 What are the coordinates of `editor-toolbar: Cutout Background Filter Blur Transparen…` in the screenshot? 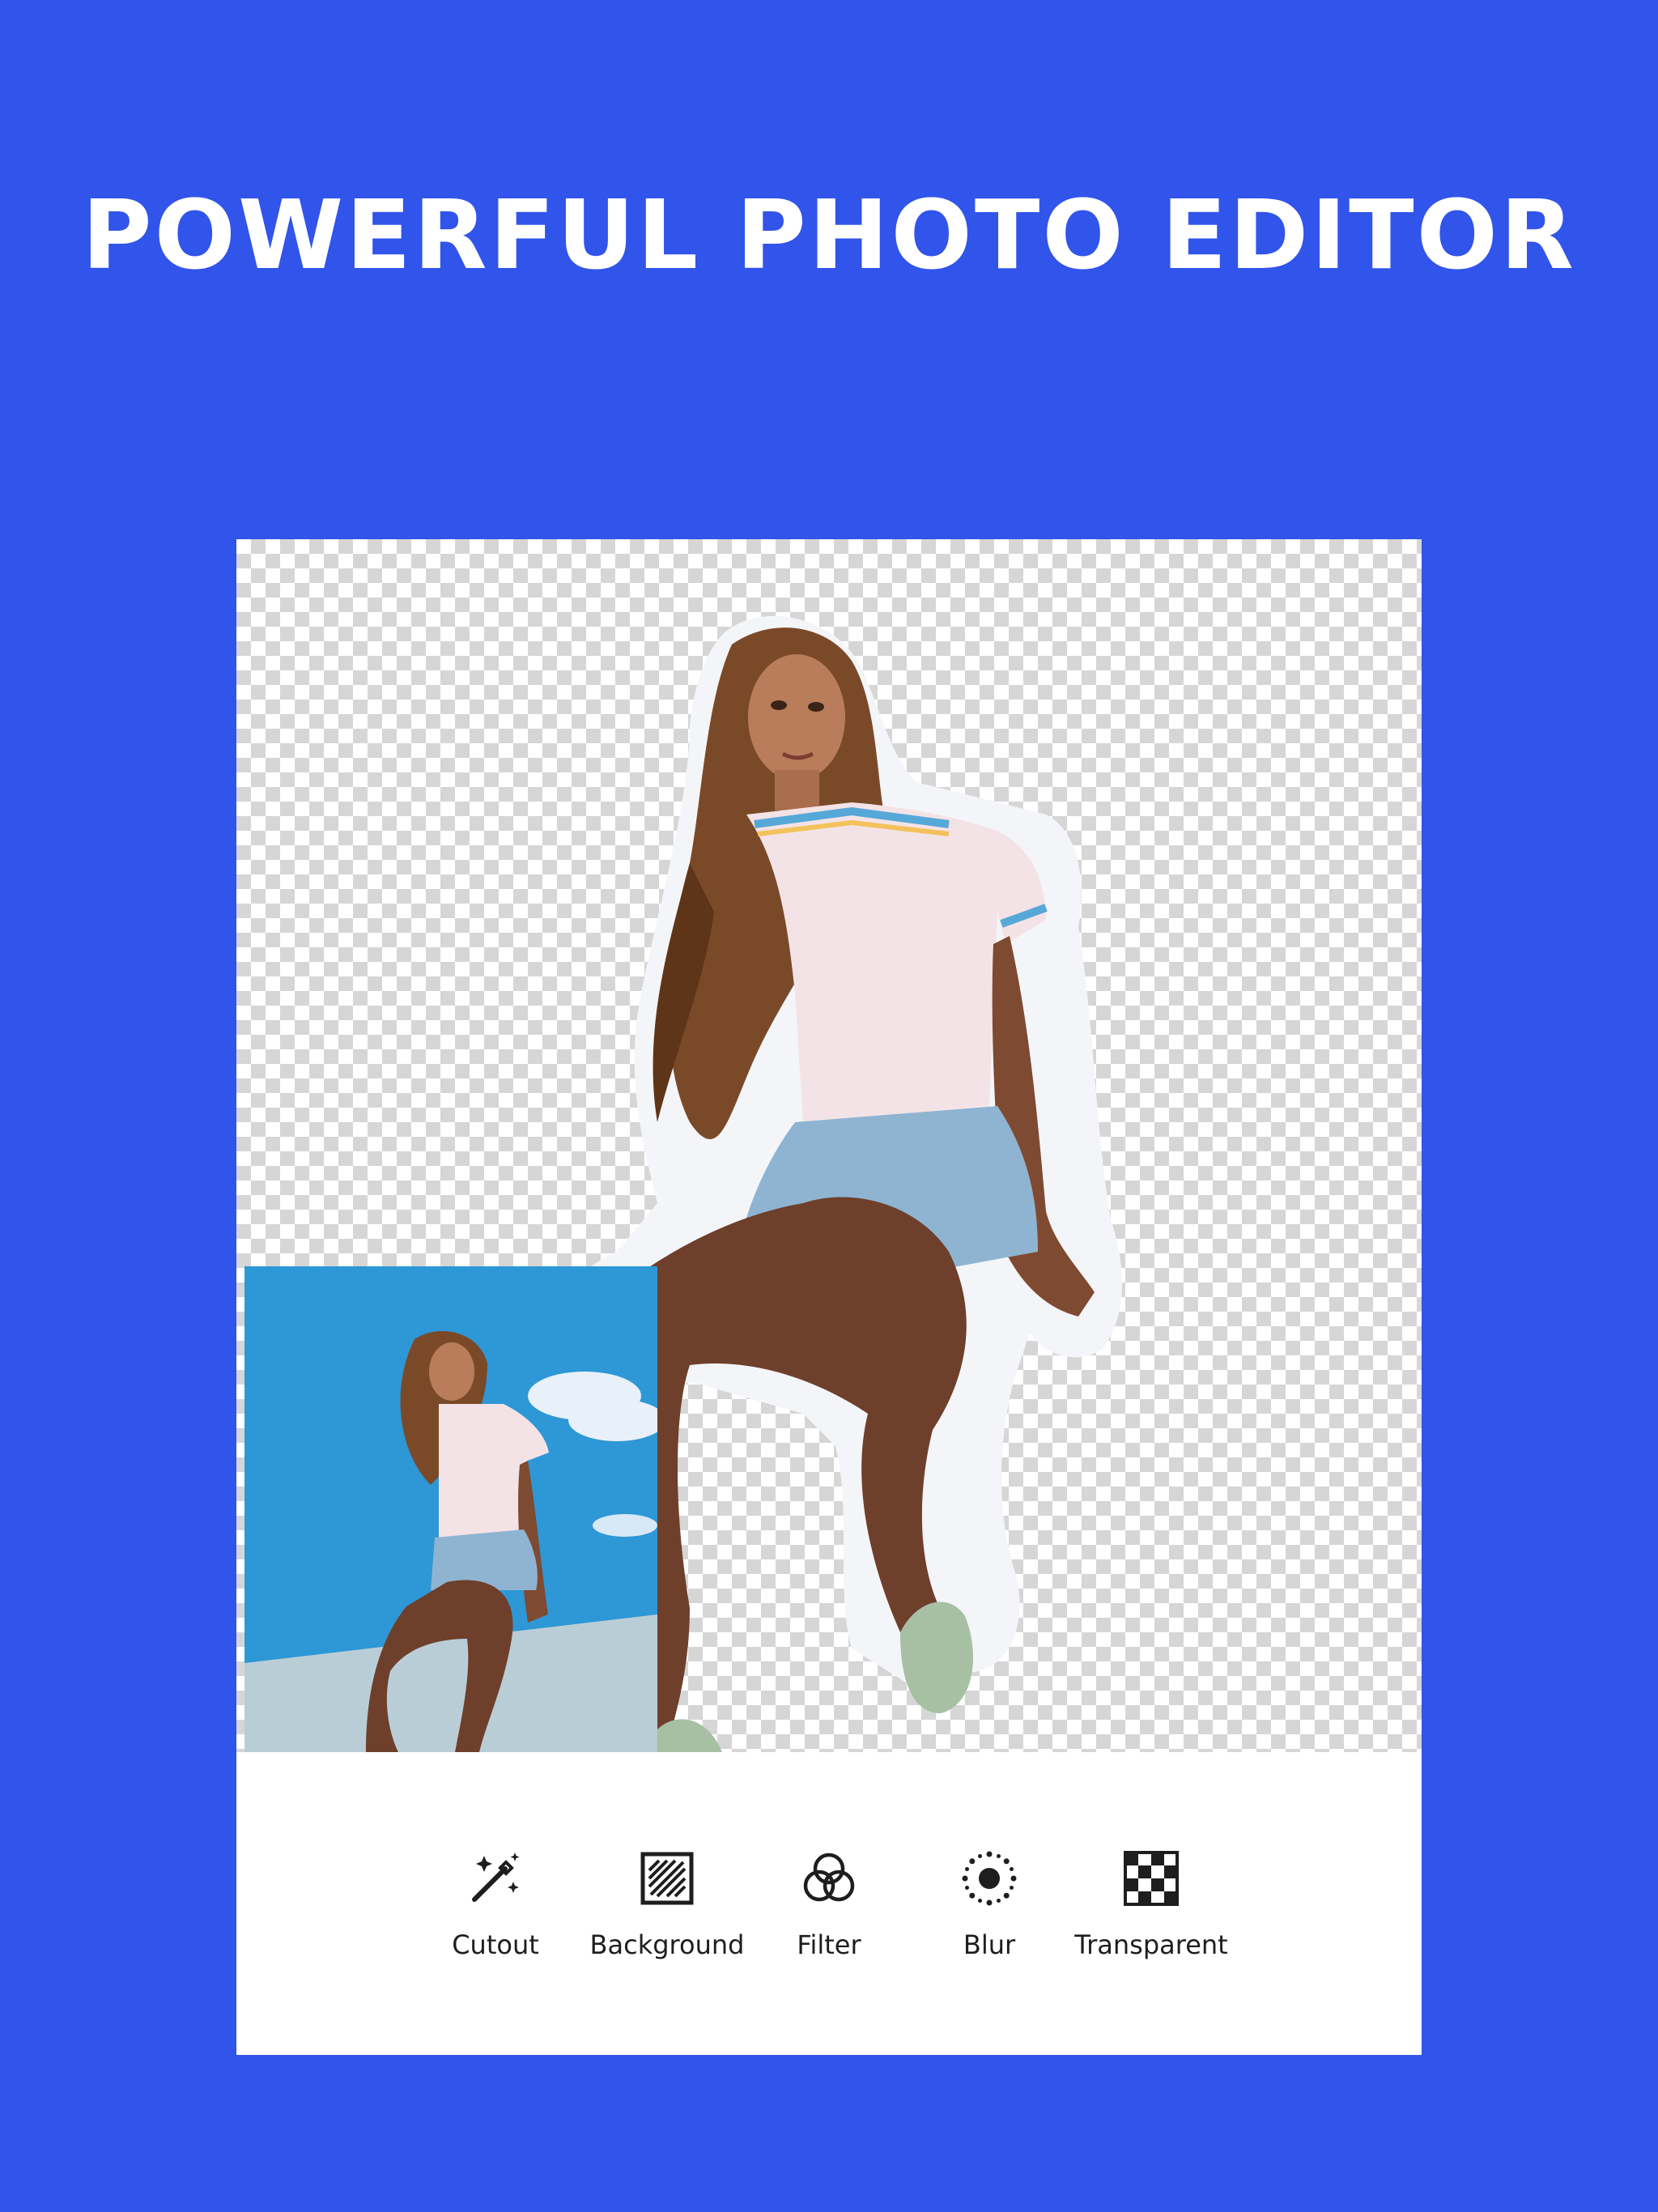 It's located at (829, 1904).